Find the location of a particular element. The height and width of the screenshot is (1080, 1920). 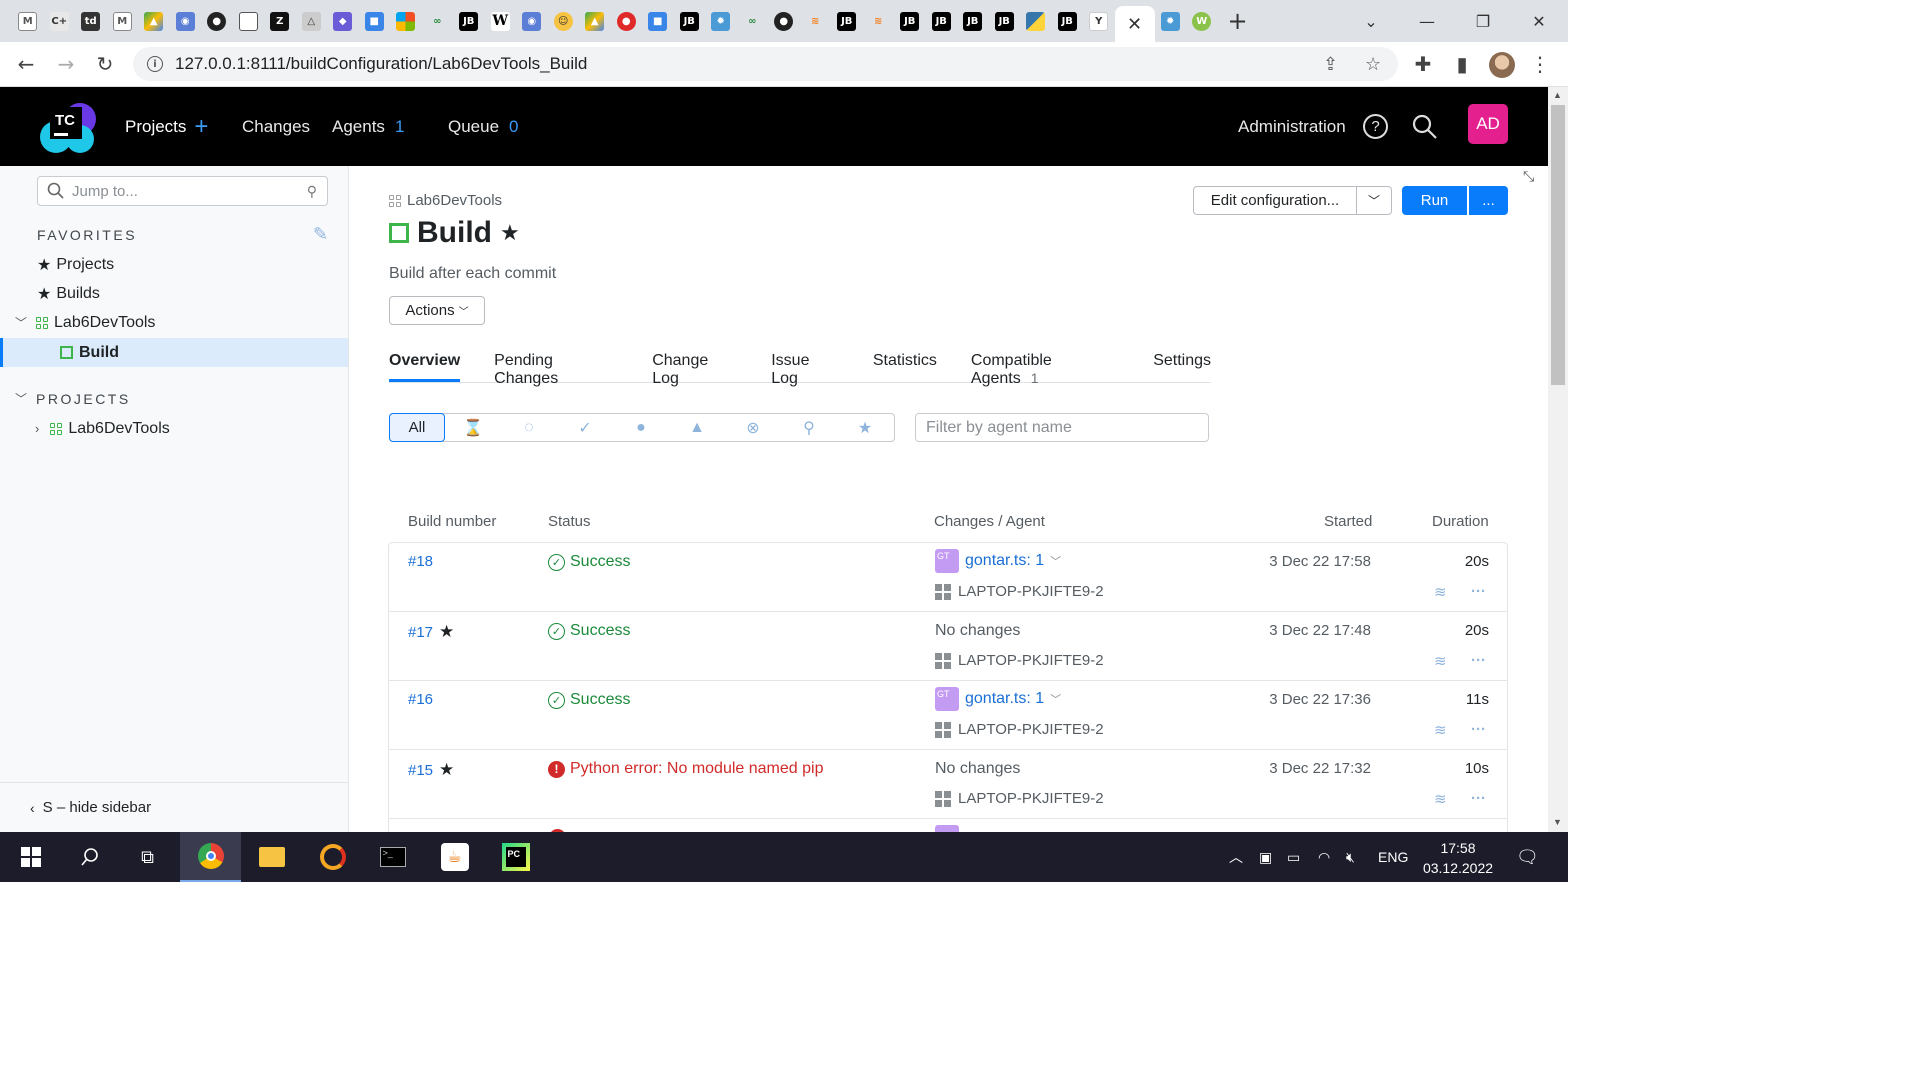

taskbar-pycharm: PC is located at coordinates (515, 857).